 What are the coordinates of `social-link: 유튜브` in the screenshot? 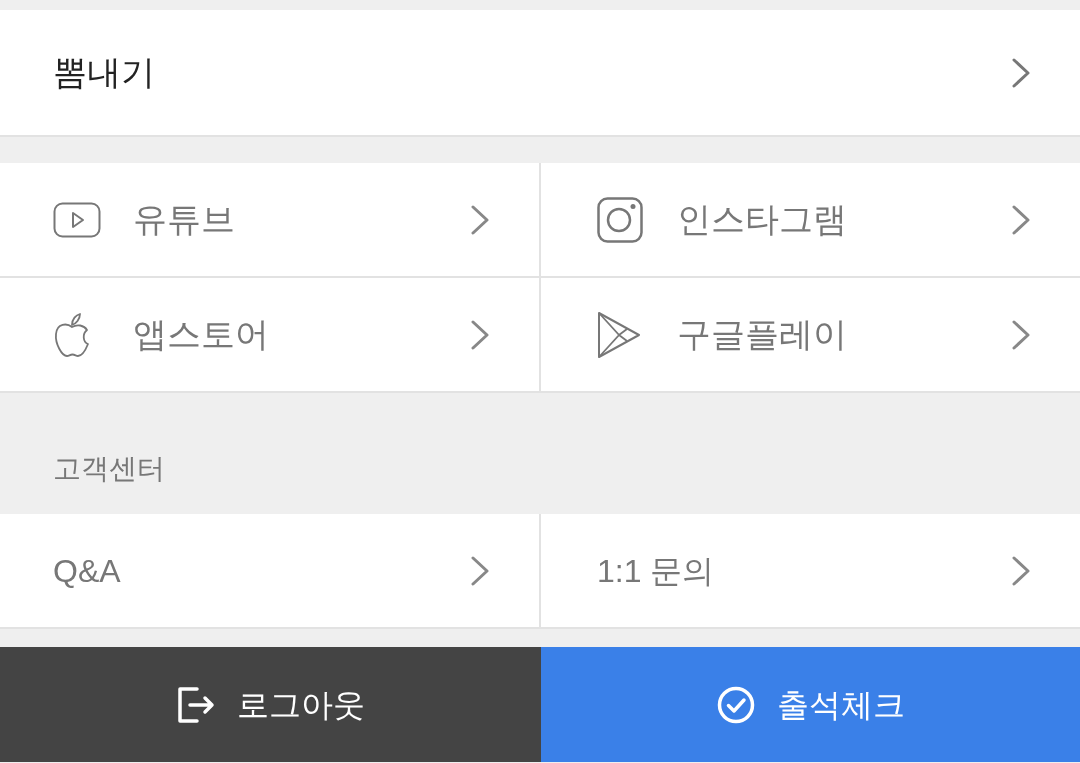 It's located at (270, 220).